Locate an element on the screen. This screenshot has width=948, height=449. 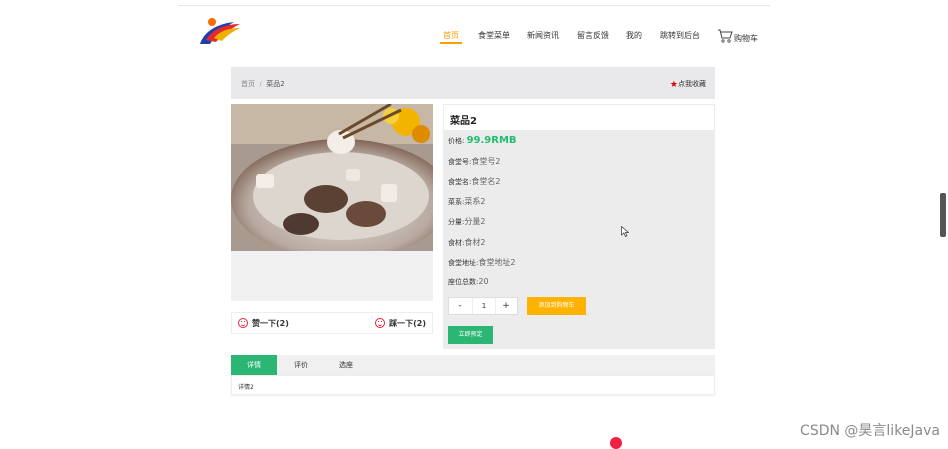
quantity-input: 1 is located at coordinates (484, 306).